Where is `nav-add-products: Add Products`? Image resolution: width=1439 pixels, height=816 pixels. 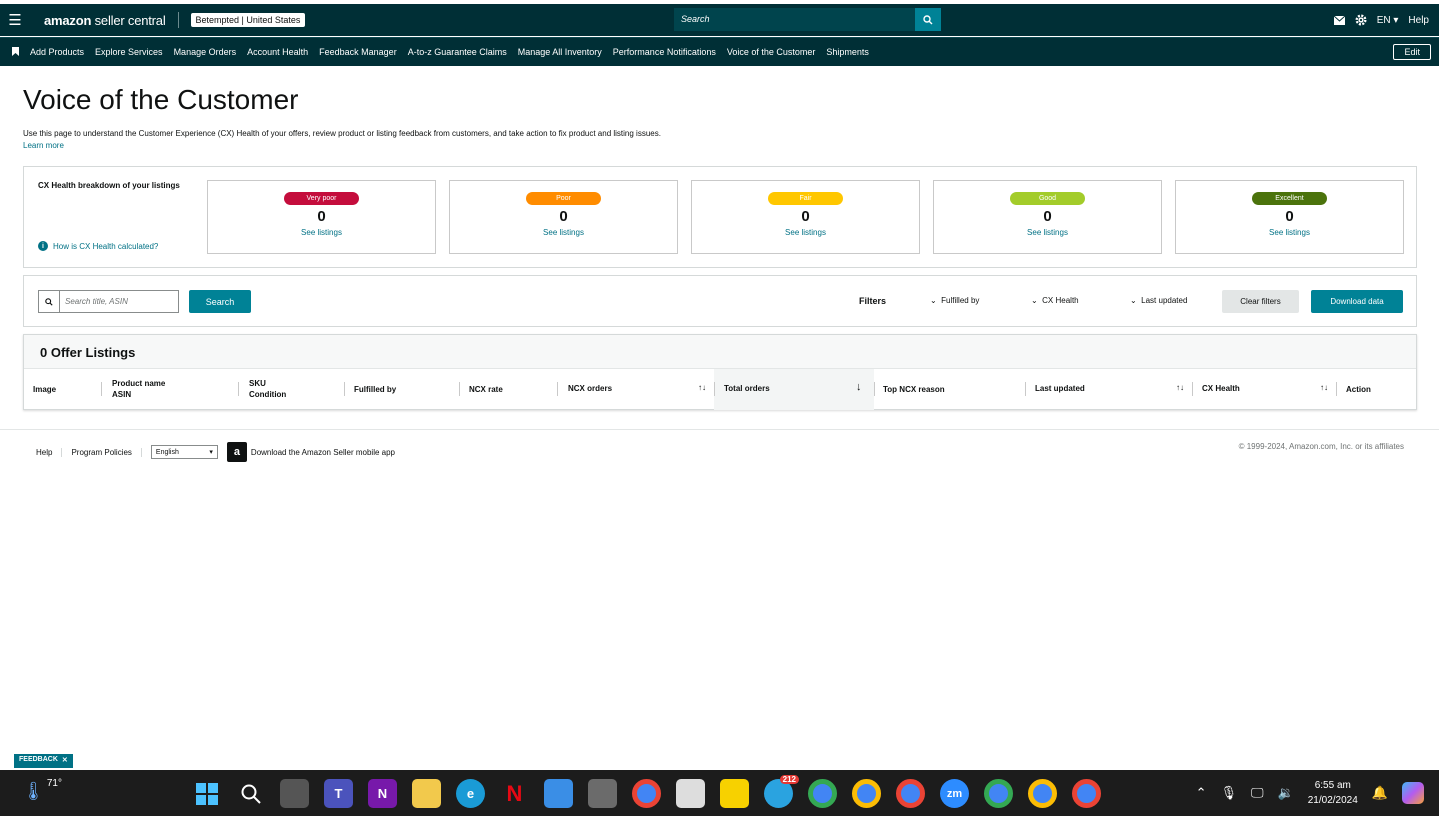 nav-add-products: Add Products is located at coordinates (57, 52).